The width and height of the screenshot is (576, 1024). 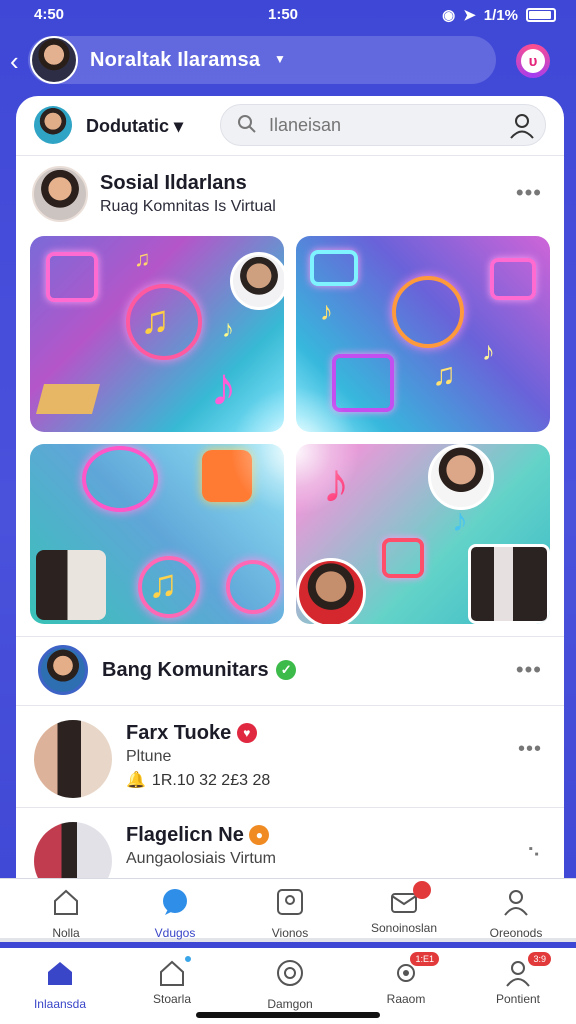 What do you see at coordinates (288, 1015) in the screenshot?
I see `home-indicator` at bounding box center [288, 1015].